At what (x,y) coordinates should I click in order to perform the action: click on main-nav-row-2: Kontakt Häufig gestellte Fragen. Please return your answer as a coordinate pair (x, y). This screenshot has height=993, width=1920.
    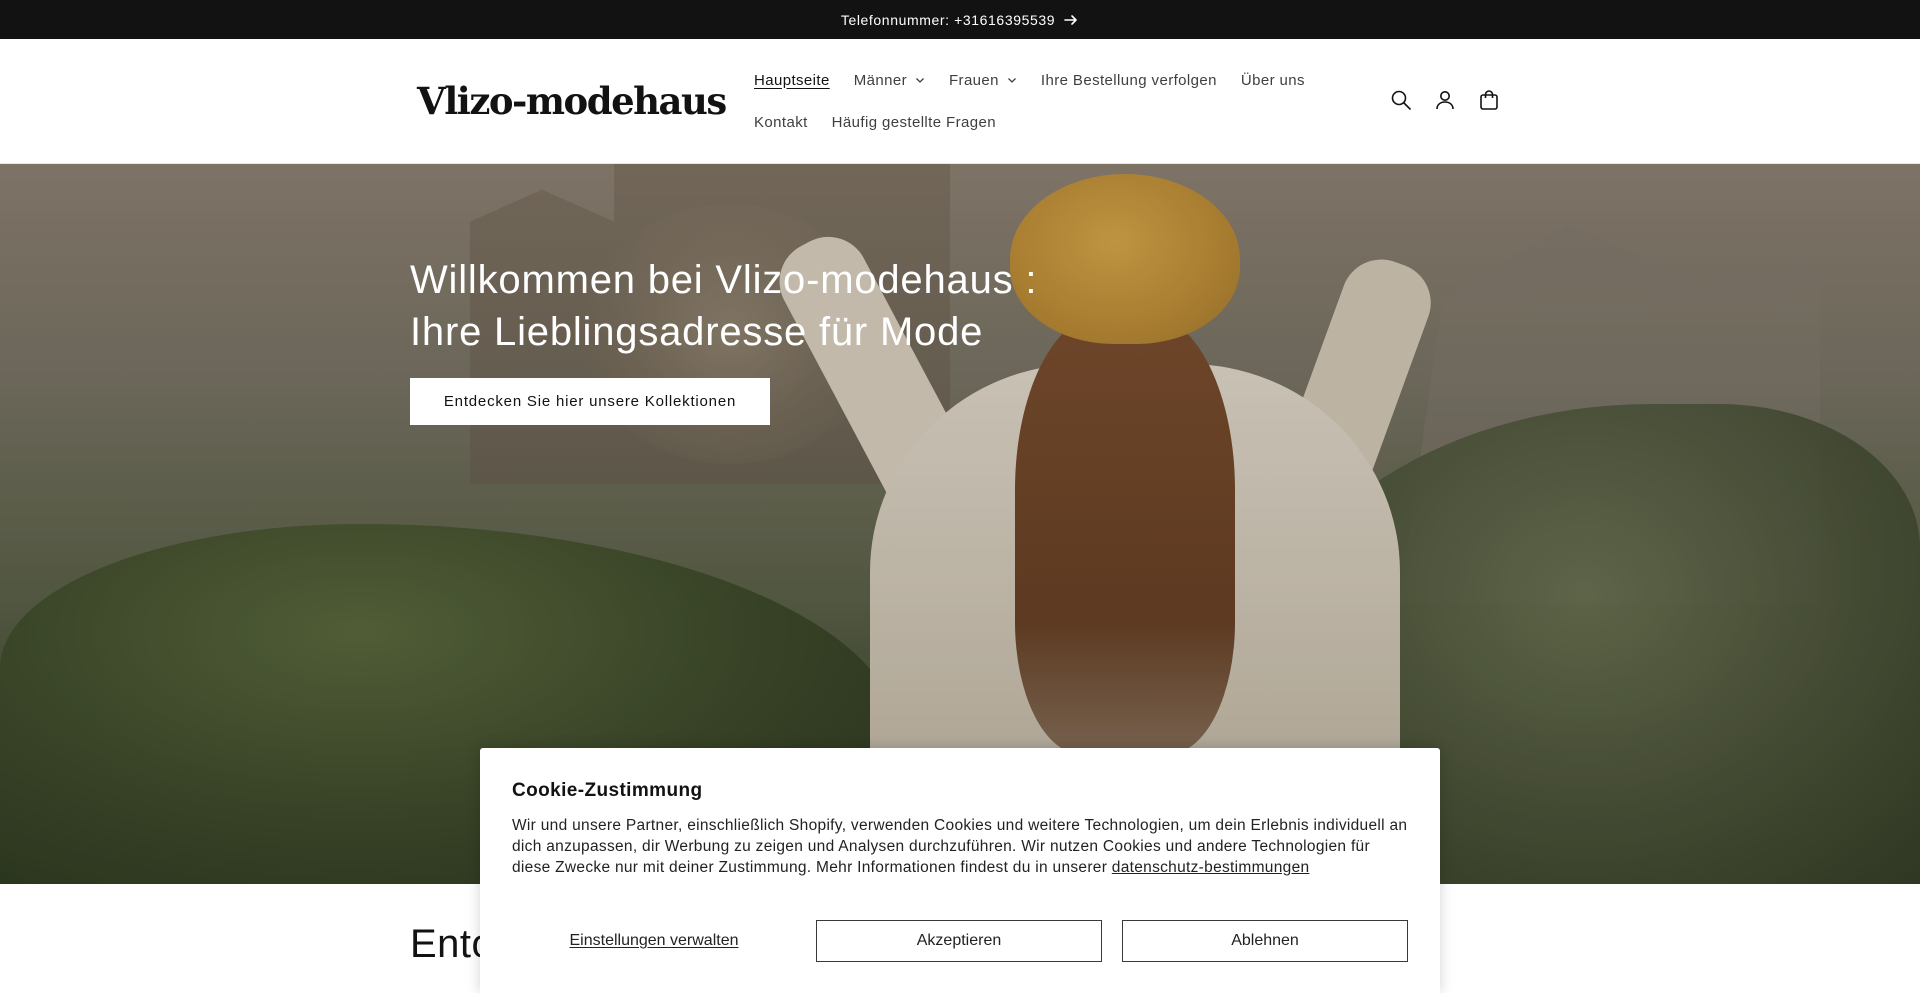
    Looking at the image, I should click on (875, 122).